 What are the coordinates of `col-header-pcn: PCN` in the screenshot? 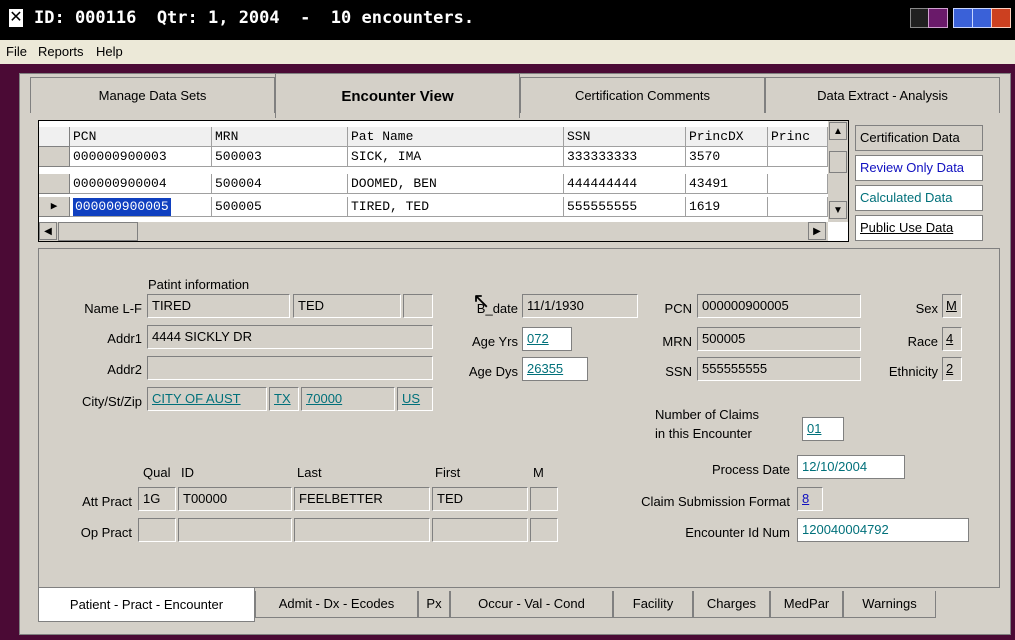 It's located at (141, 137).